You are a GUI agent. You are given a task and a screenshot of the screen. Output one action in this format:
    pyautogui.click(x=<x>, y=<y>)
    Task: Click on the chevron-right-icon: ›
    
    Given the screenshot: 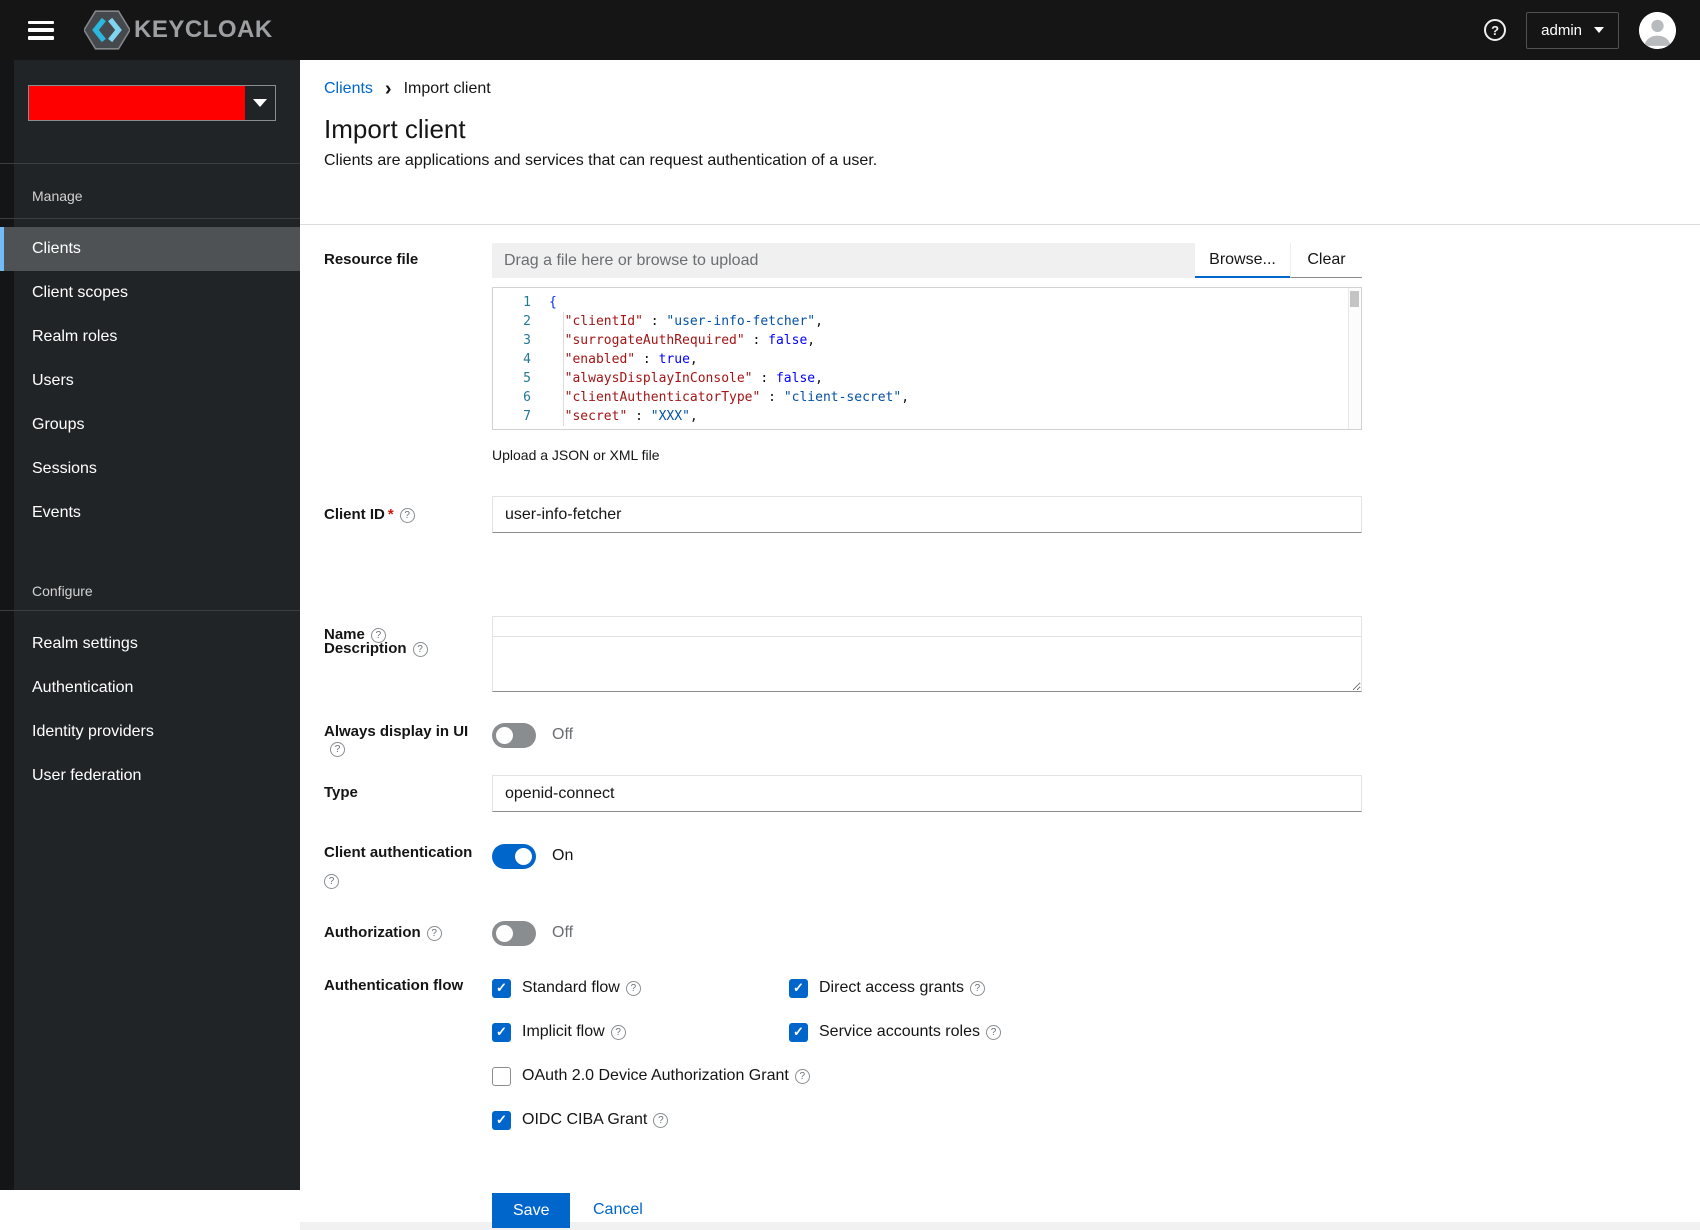 What is the action you would take?
    pyautogui.click(x=388, y=89)
    